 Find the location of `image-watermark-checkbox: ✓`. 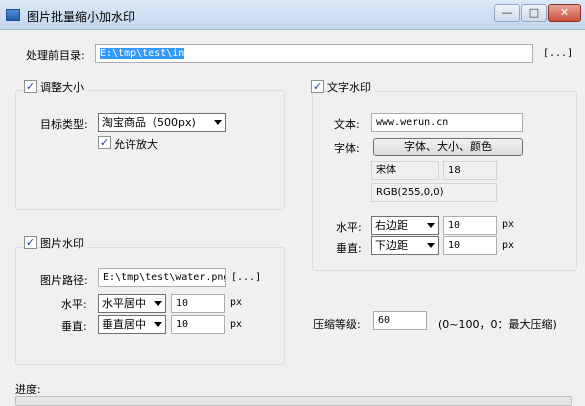

image-watermark-checkbox: ✓ is located at coordinates (30, 242).